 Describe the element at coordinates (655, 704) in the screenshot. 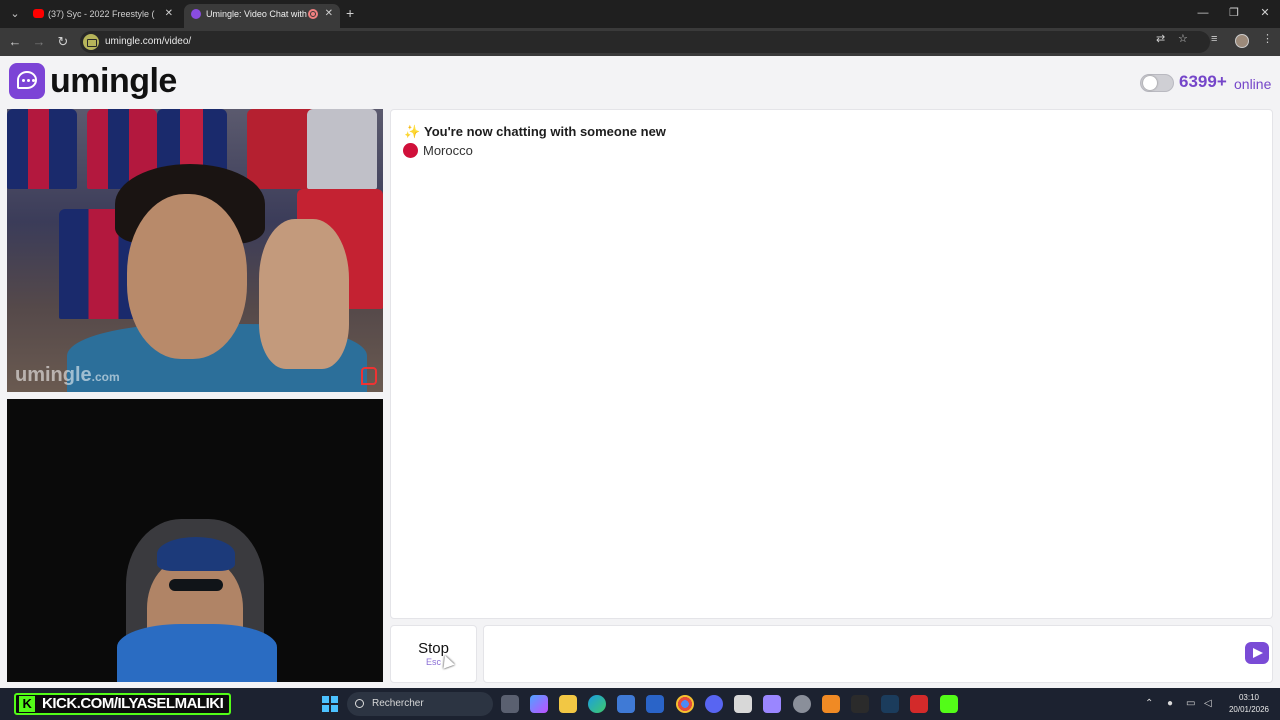

I see `outlook-icon` at that location.